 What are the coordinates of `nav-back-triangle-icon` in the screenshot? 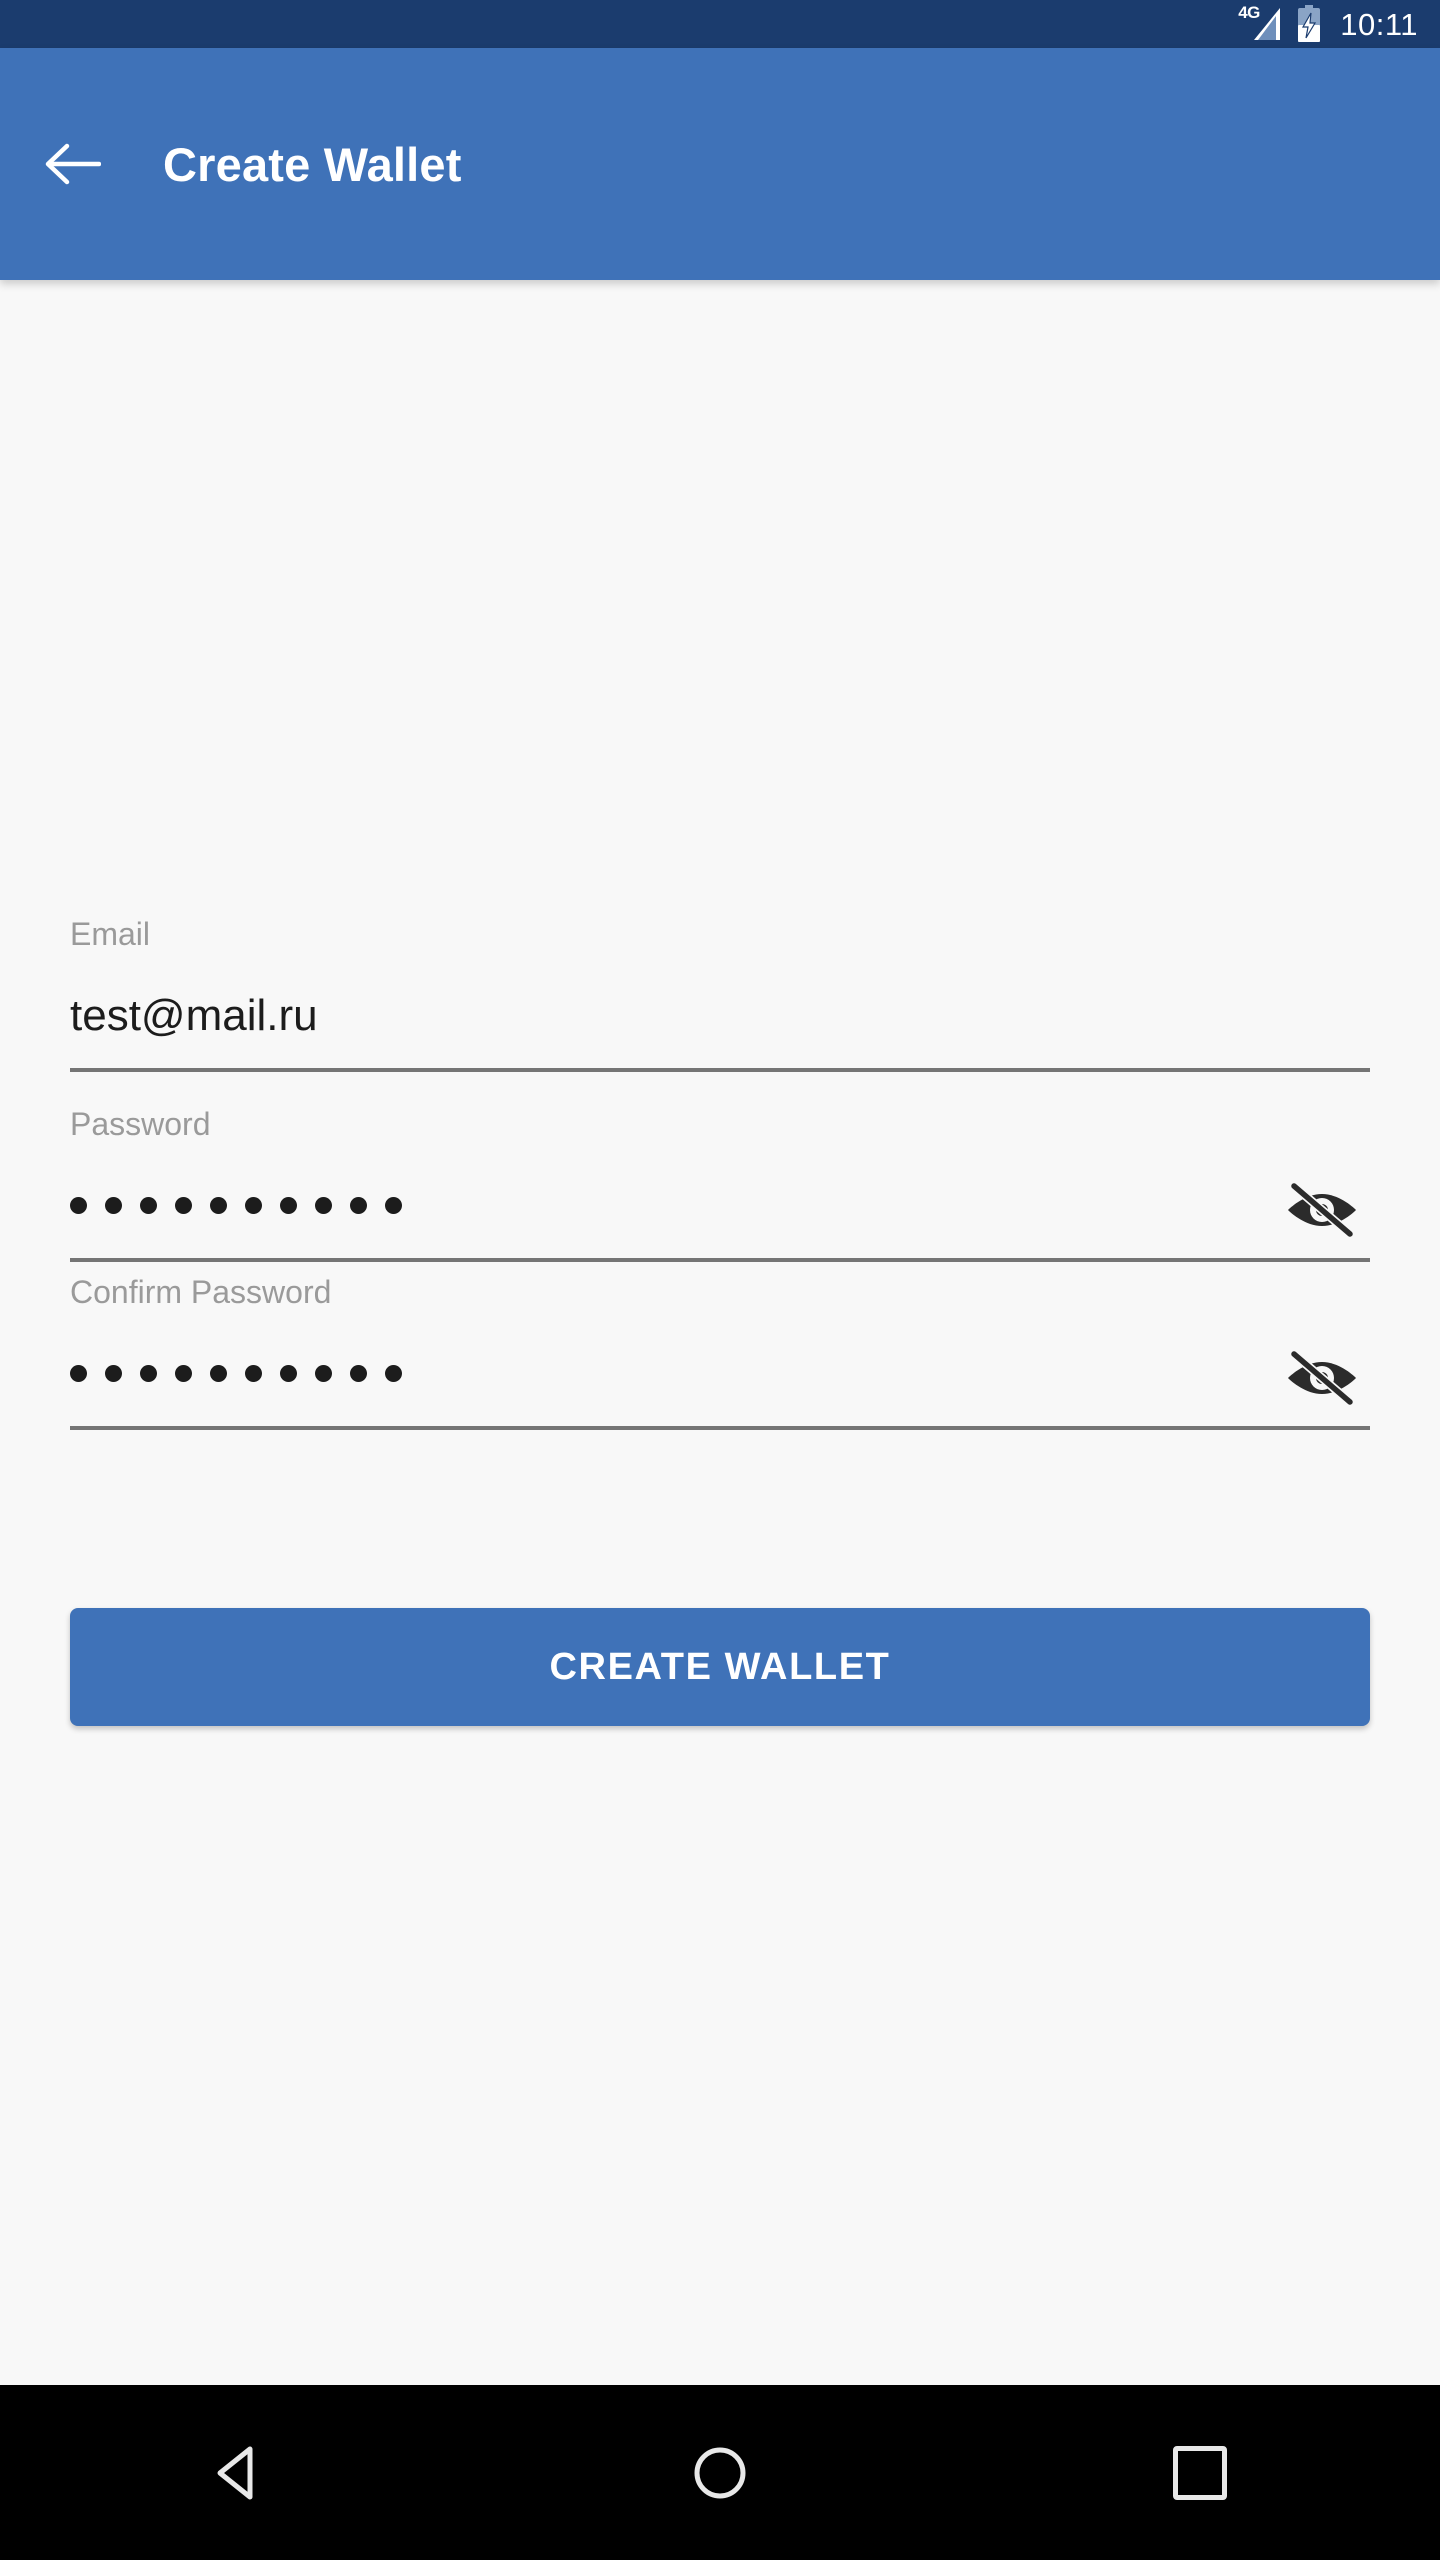 It's located at (235, 2472).